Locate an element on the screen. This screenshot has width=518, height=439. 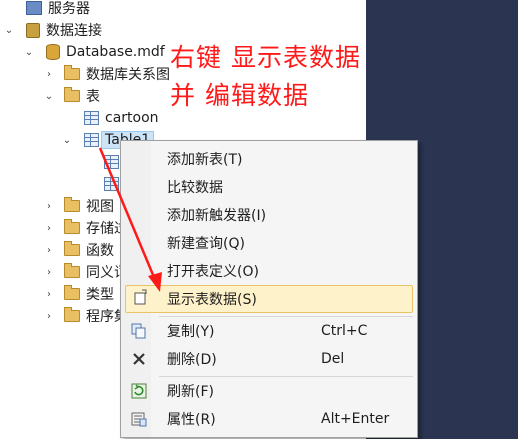
tree-item-assemblies: 程序集 is located at coordinates (96, 316).